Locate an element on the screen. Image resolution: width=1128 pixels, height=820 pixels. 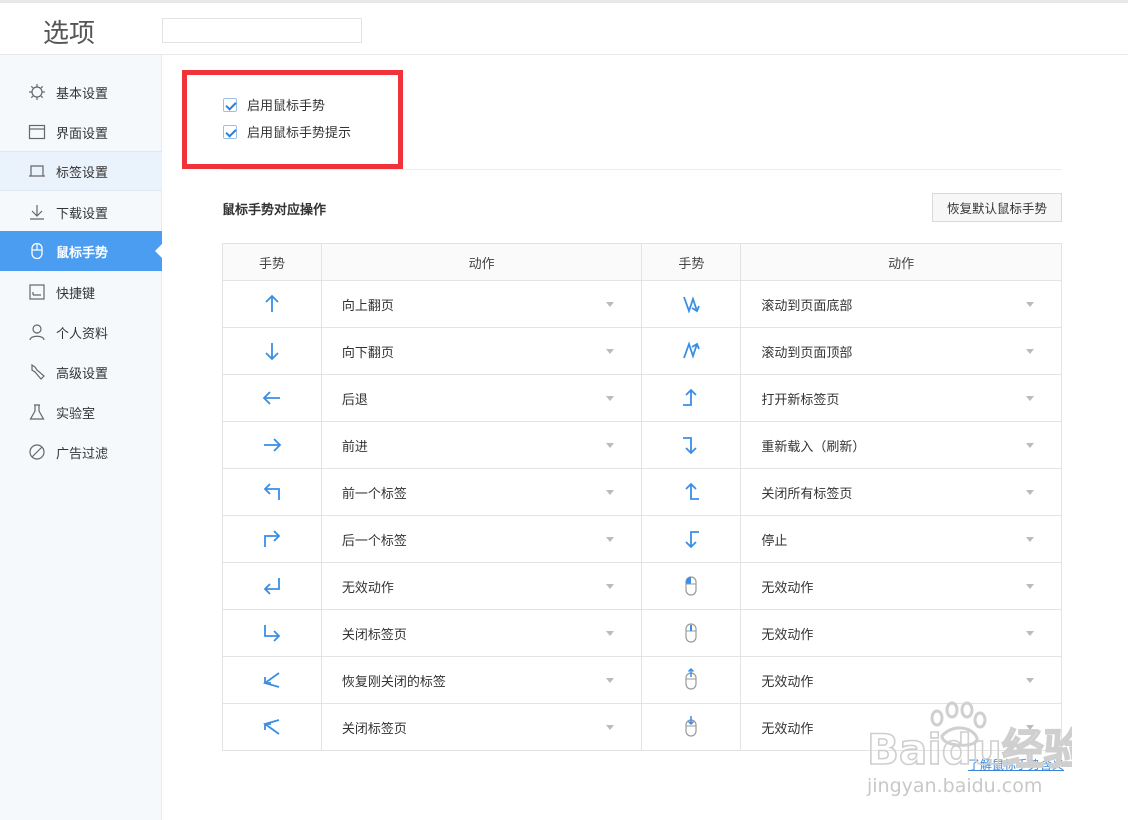
left-diagonal-up-icon is located at coordinates (271, 680).